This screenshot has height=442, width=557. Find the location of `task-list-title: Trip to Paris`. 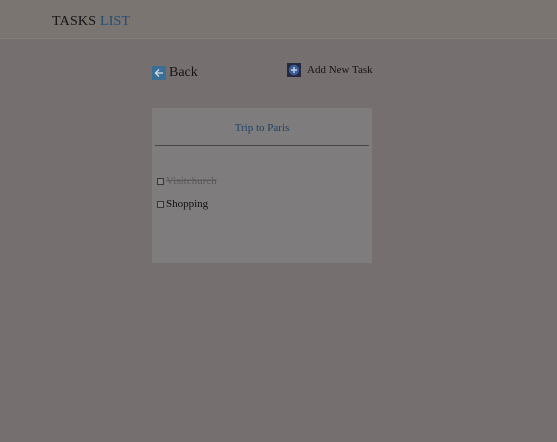

task-list-title: Trip to Paris is located at coordinates (262, 128).